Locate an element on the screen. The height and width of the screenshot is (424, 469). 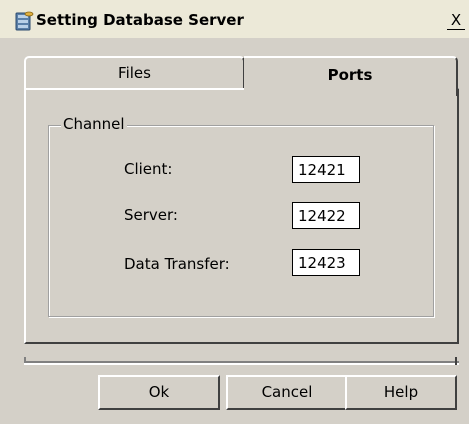
title-bar: Setting Database Server X is located at coordinates (234, 19).